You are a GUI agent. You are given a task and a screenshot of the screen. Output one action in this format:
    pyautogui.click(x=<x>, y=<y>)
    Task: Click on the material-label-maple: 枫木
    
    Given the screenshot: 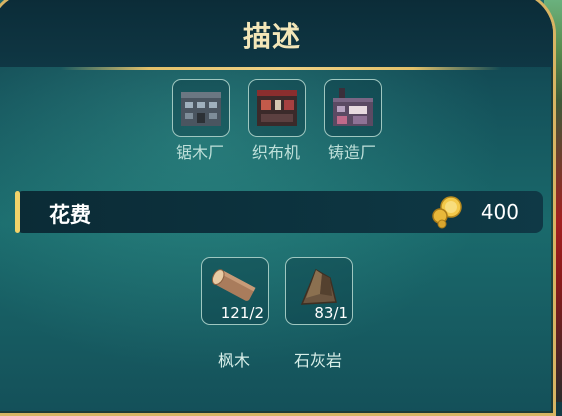 What is the action you would take?
    pyautogui.click(x=233, y=360)
    